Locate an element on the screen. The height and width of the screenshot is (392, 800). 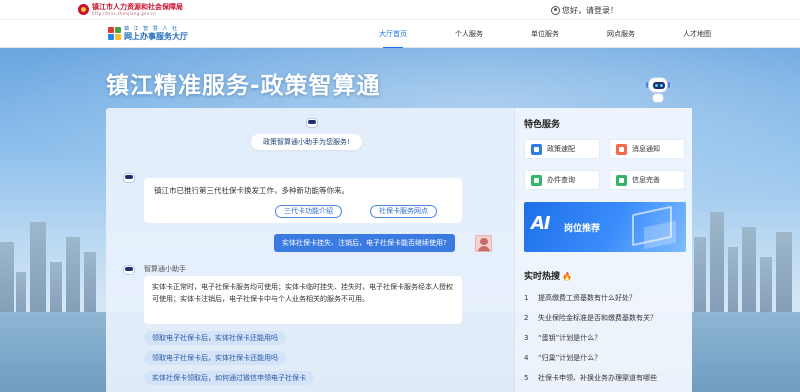
hot-item: 4 “归巢”计划是什么？ is located at coordinates (606, 358).